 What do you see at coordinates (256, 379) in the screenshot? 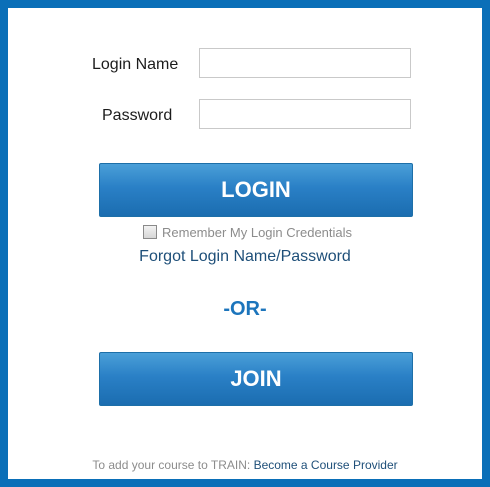
I see `join-button: JOIN` at bounding box center [256, 379].